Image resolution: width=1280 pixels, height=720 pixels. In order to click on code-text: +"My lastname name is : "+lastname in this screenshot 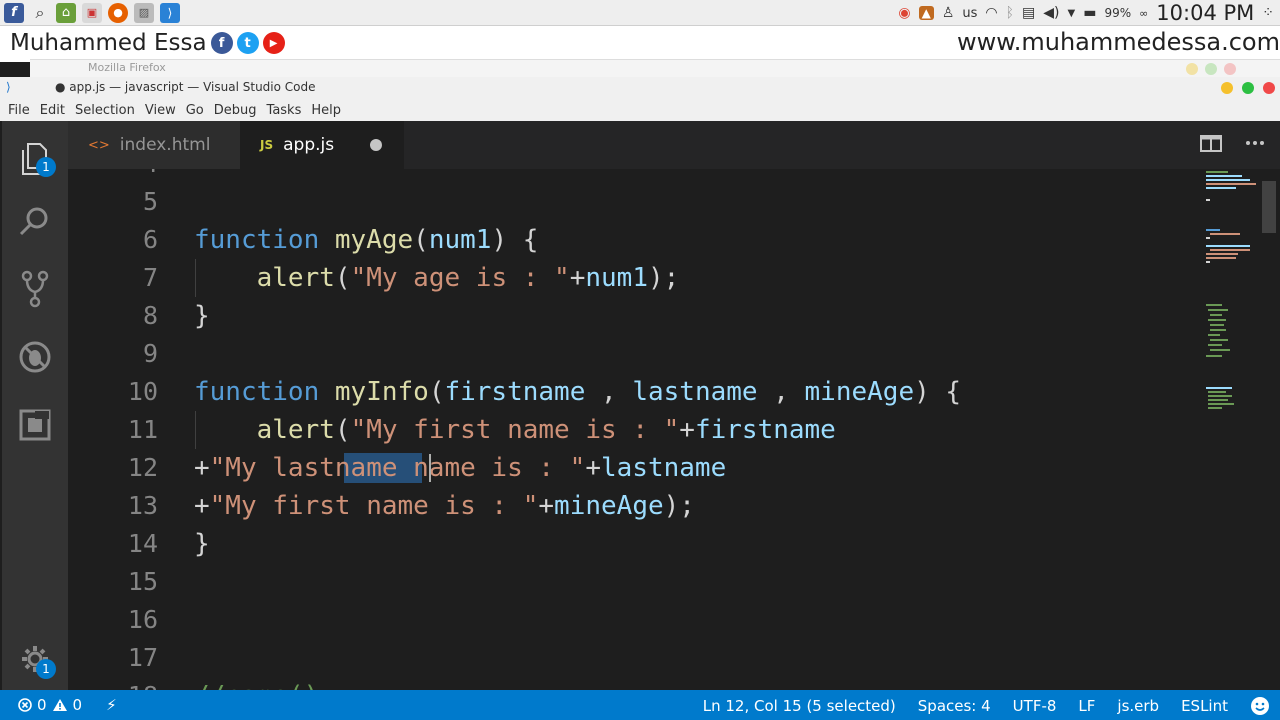, I will do `click(460, 468)`.